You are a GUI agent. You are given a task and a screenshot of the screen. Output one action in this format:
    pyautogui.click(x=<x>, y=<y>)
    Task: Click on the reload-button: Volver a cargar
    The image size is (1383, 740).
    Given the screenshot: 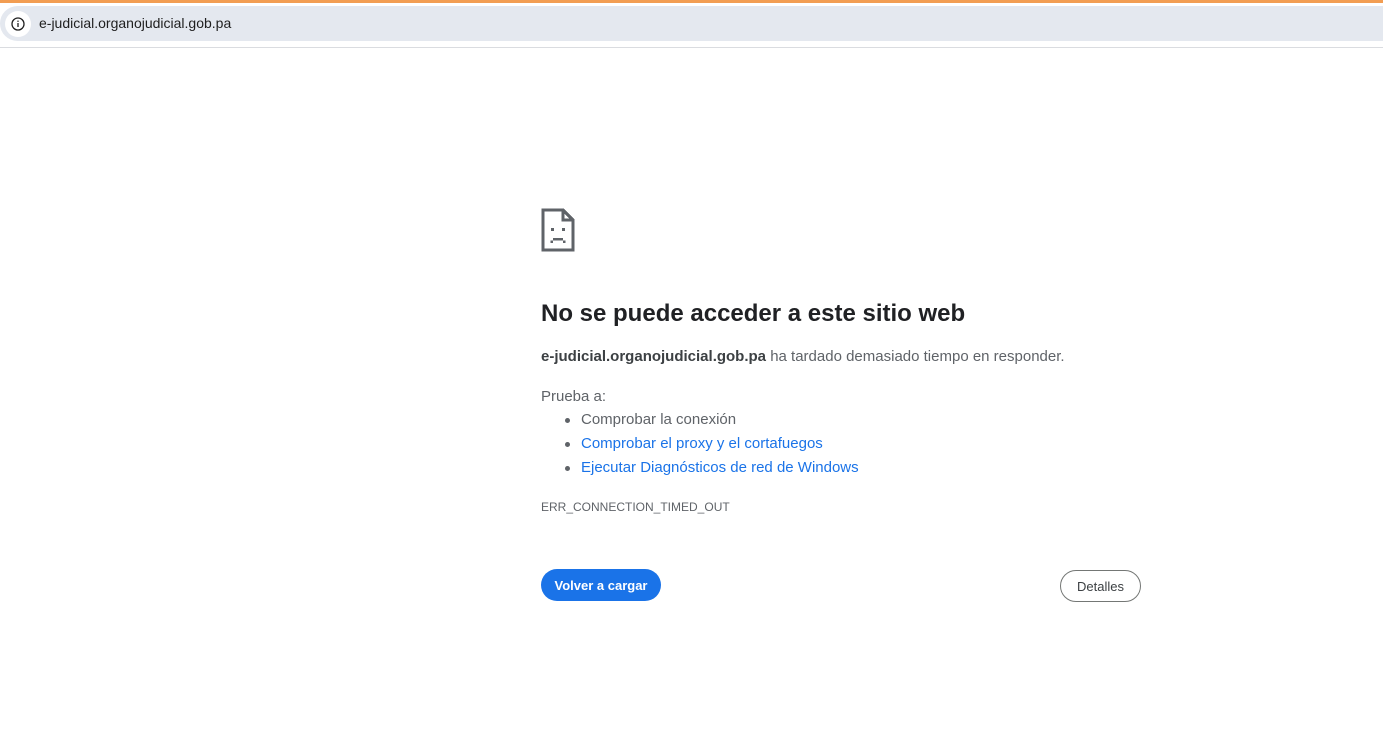 What is the action you would take?
    pyautogui.click(x=601, y=585)
    